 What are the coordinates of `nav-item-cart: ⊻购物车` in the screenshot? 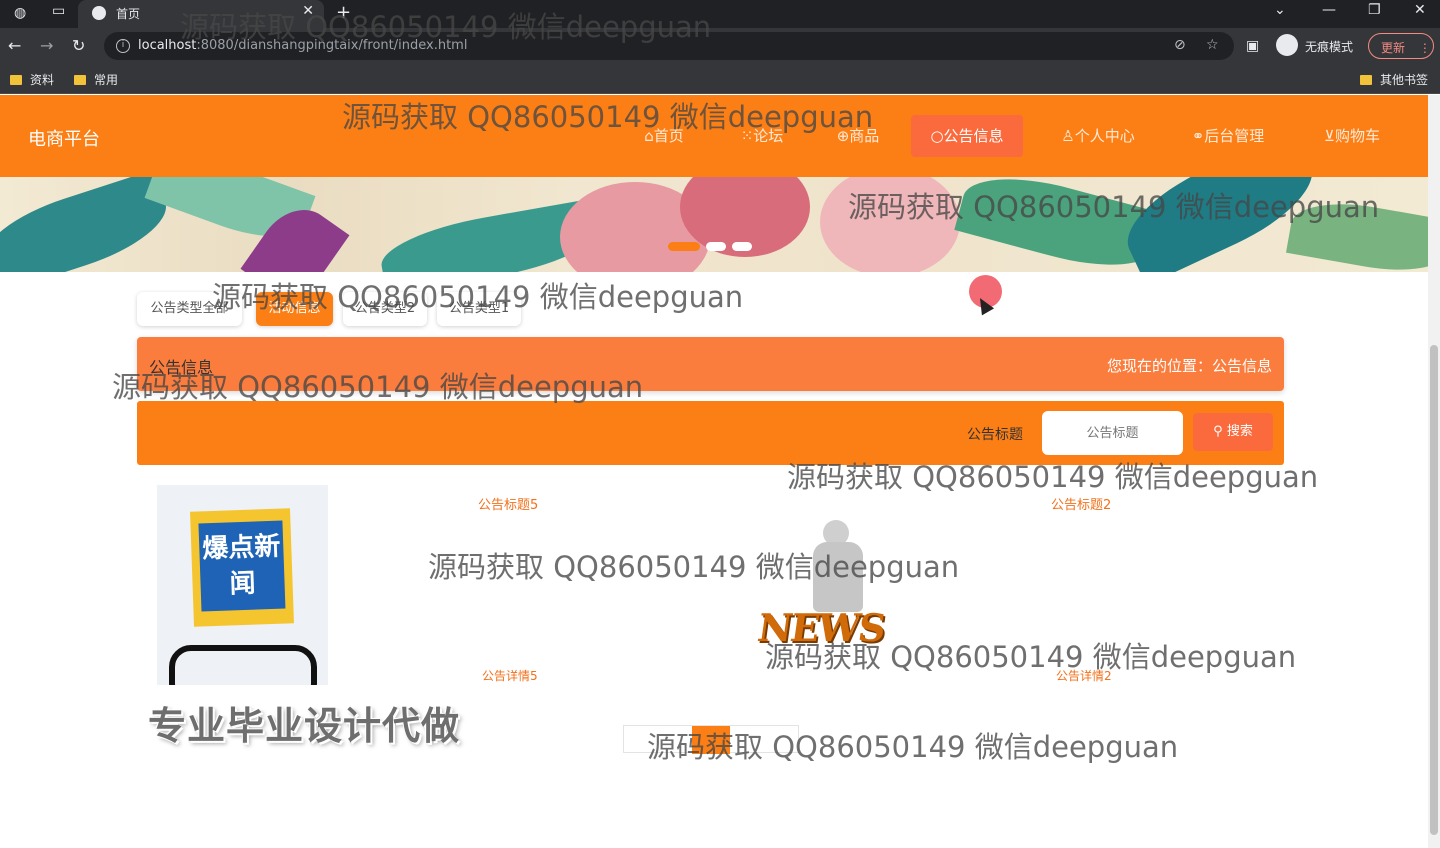 It's located at (1352, 136).